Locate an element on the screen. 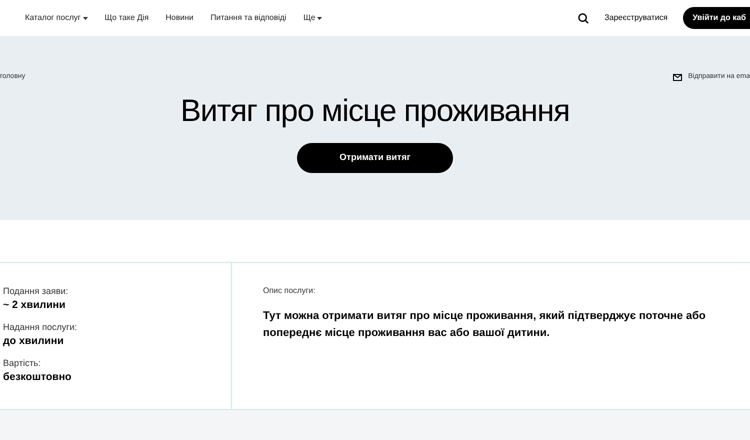 Image resolution: width=750 pixels, height=440 pixels. fact-label: Надання послуги: is located at coordinates (40, 327).